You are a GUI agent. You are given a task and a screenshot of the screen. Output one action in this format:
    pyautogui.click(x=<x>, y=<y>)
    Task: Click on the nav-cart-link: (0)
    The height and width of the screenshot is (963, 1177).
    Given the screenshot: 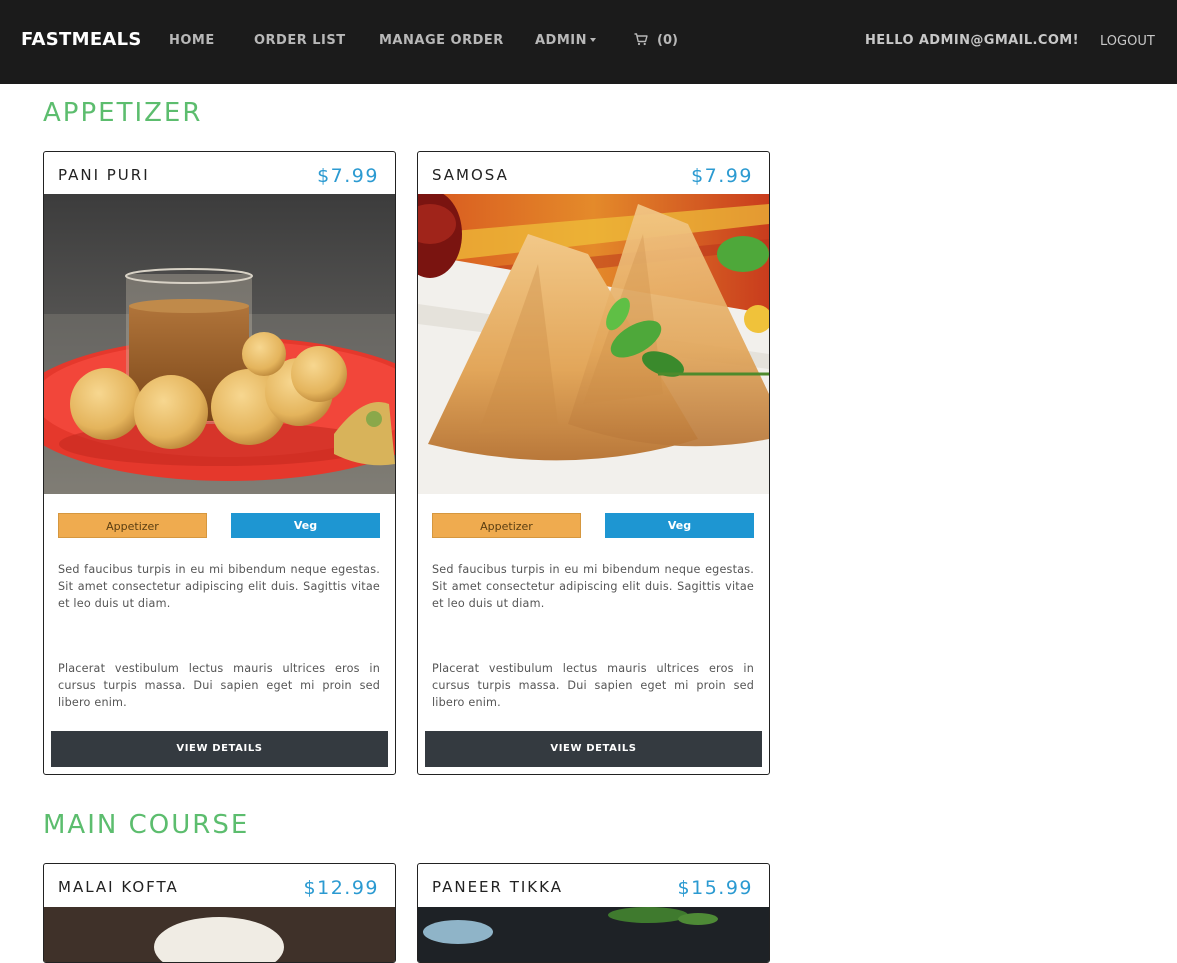 What is the action you would take?
    pyautogui.click(x=656, y=40)
    